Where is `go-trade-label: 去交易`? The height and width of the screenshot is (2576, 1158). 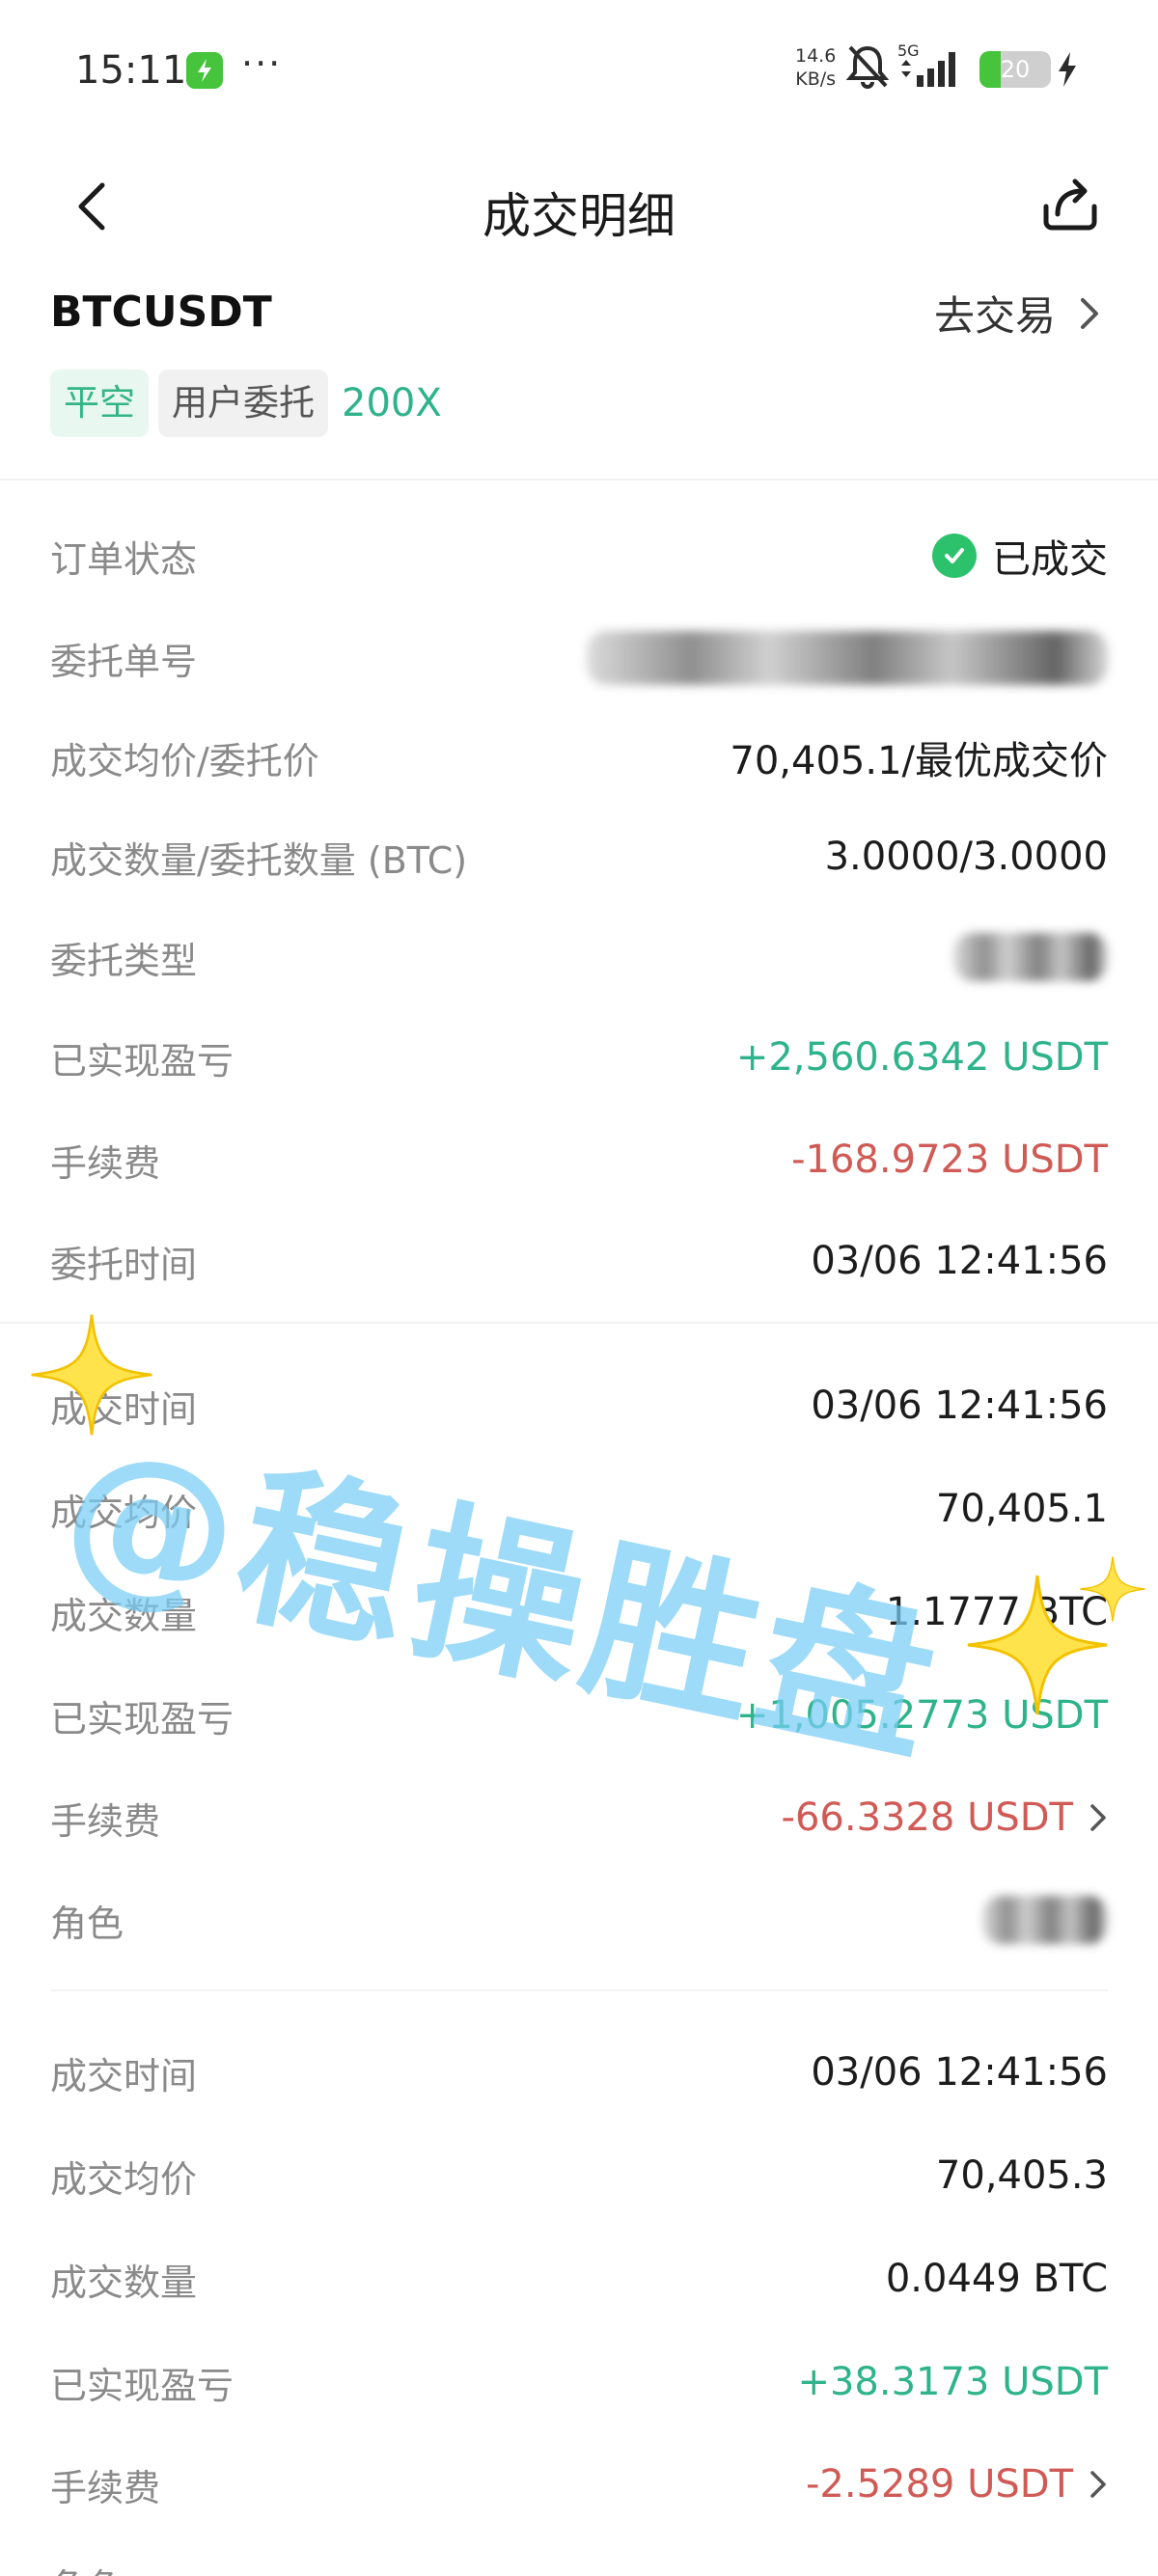
go-trade-label: 去交易 is located at coordinates (994, 316).